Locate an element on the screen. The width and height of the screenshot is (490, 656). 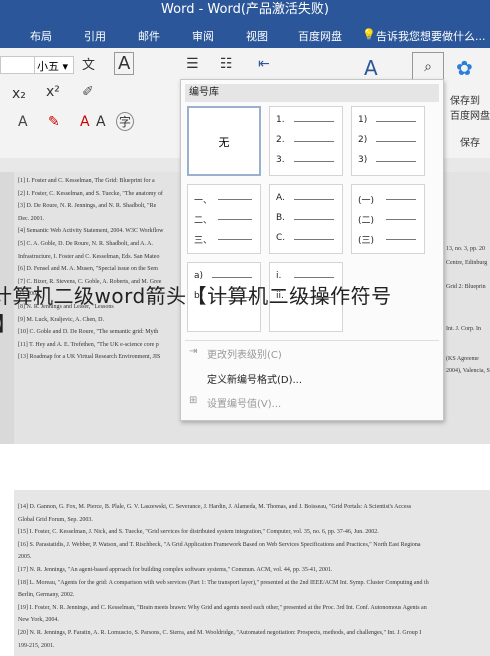
num-mark: 2. is located at coordinates (280, 140).